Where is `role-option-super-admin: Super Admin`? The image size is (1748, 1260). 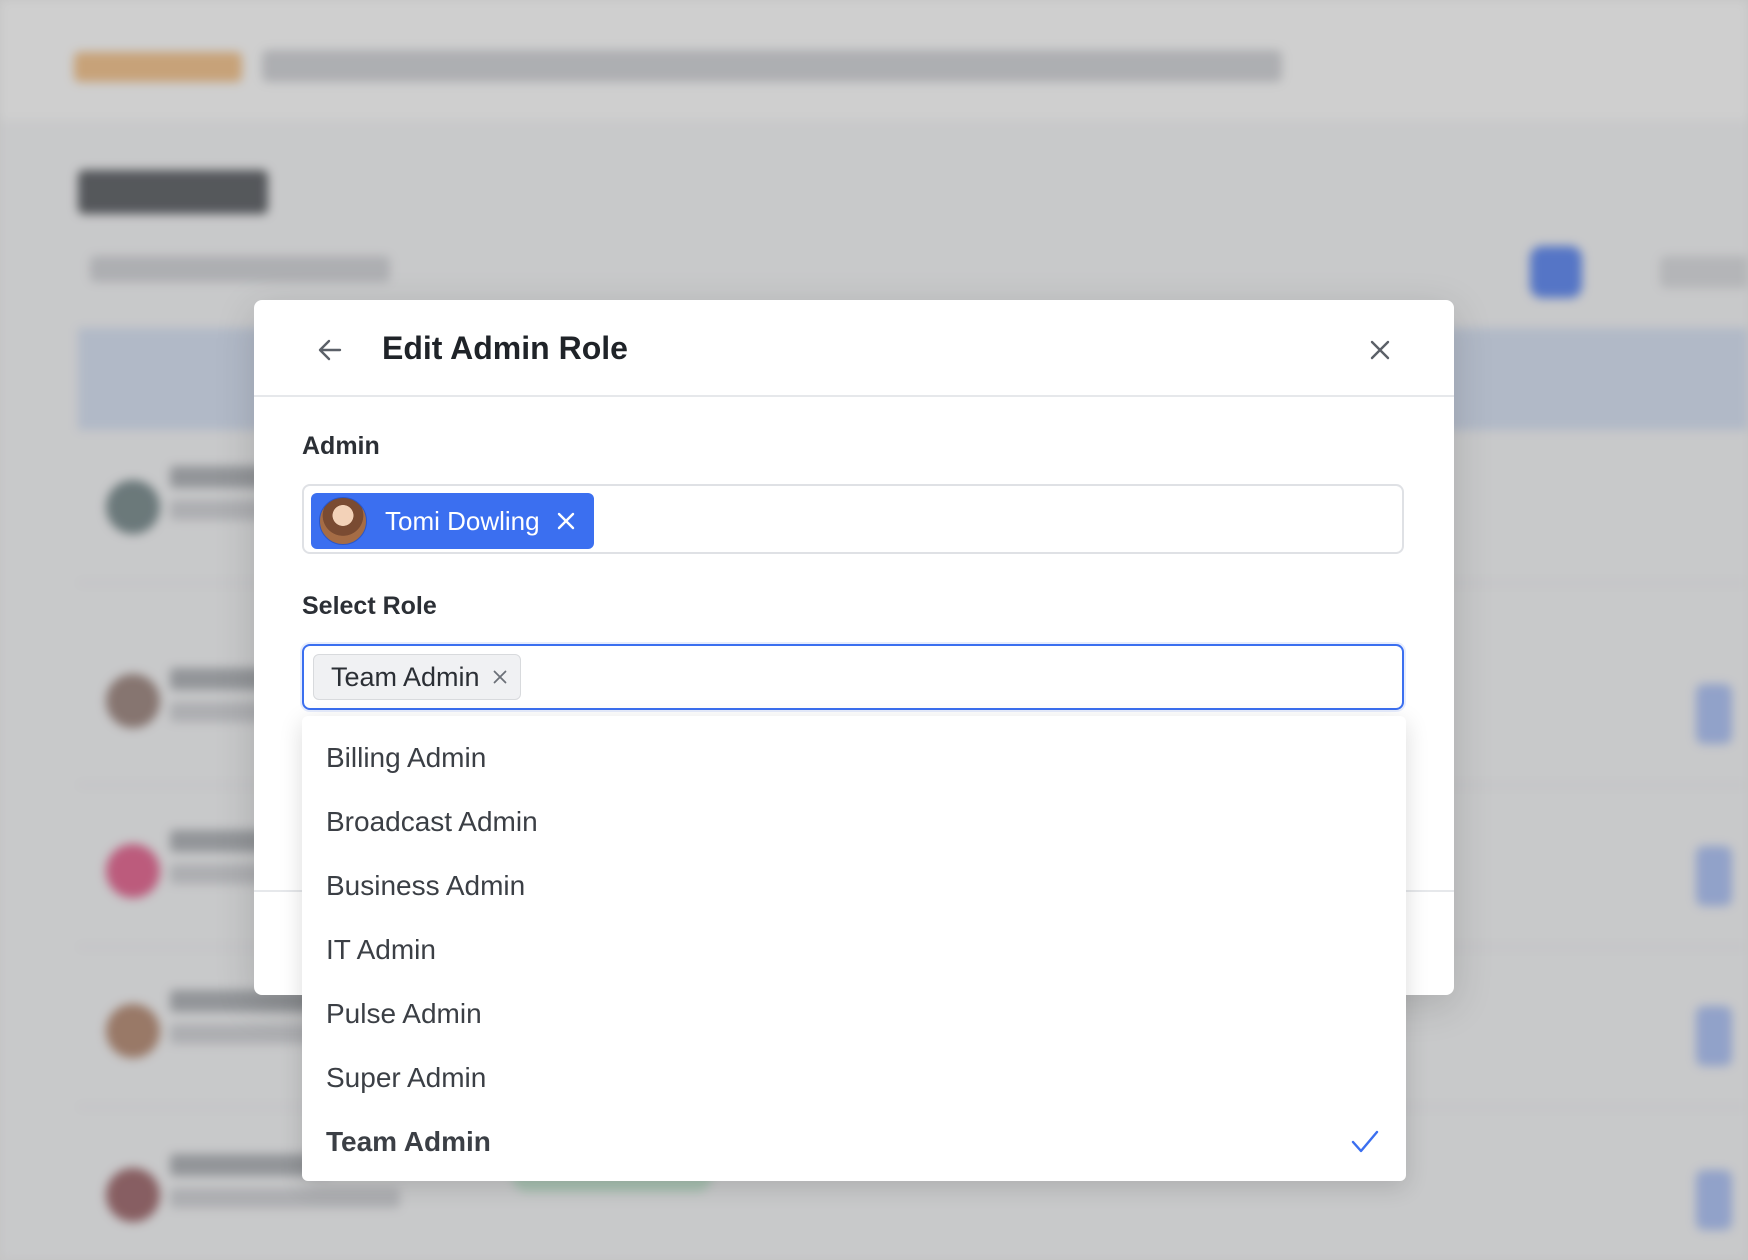 role-option-super-admin: Super Admin is located at coordinates (854, 1078).